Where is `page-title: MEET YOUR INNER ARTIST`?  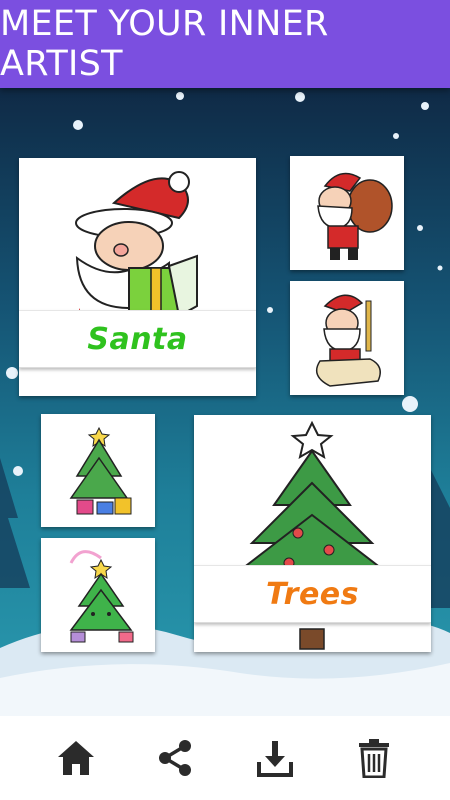 page-title: MEET YOUR INNER ARTIST is located at coordinates (164, 44).